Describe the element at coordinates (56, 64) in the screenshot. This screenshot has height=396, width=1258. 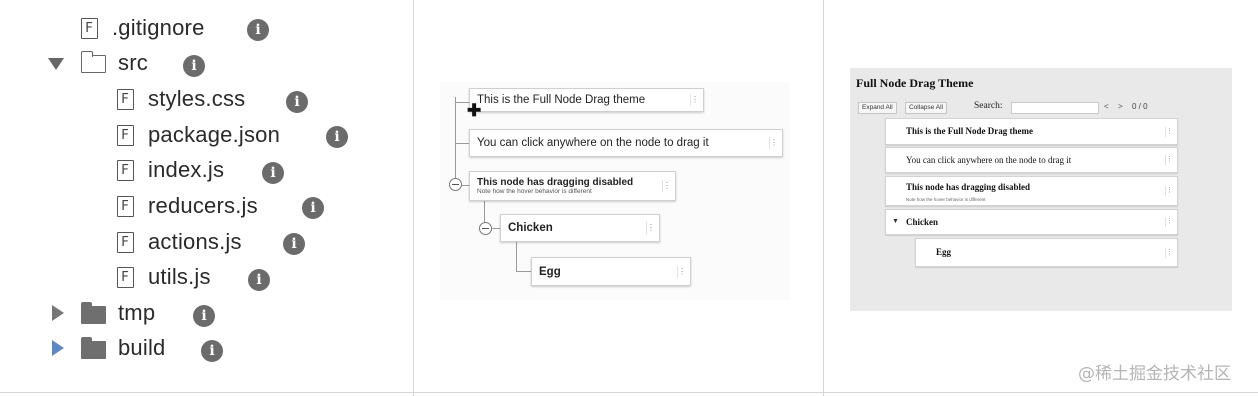
I see `caret-down-icon` at that location.